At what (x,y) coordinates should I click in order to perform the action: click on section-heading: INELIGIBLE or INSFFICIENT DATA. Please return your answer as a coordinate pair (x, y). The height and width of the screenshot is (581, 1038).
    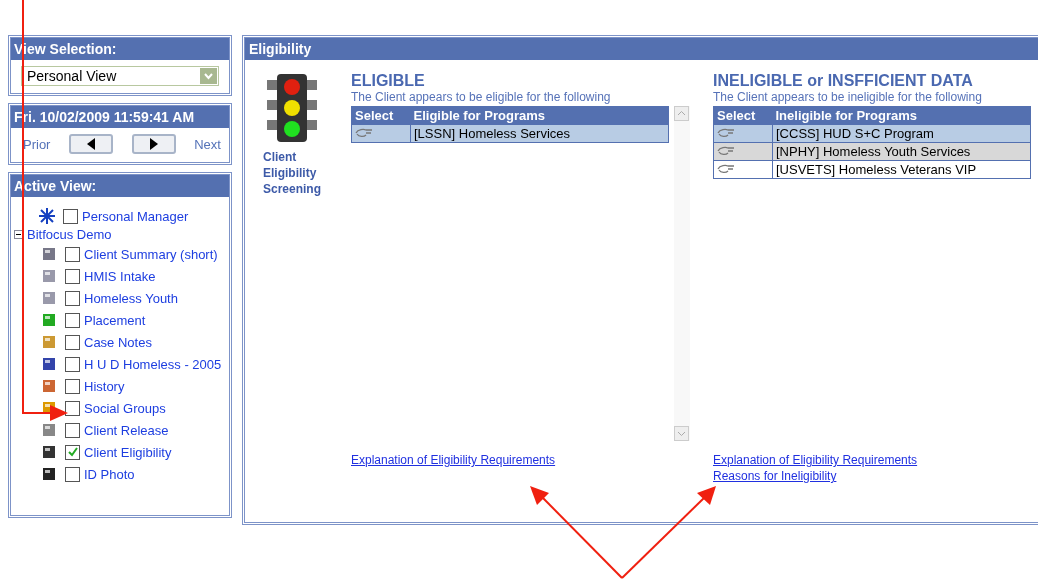
    Looking at the image, I should click on (843, 81).